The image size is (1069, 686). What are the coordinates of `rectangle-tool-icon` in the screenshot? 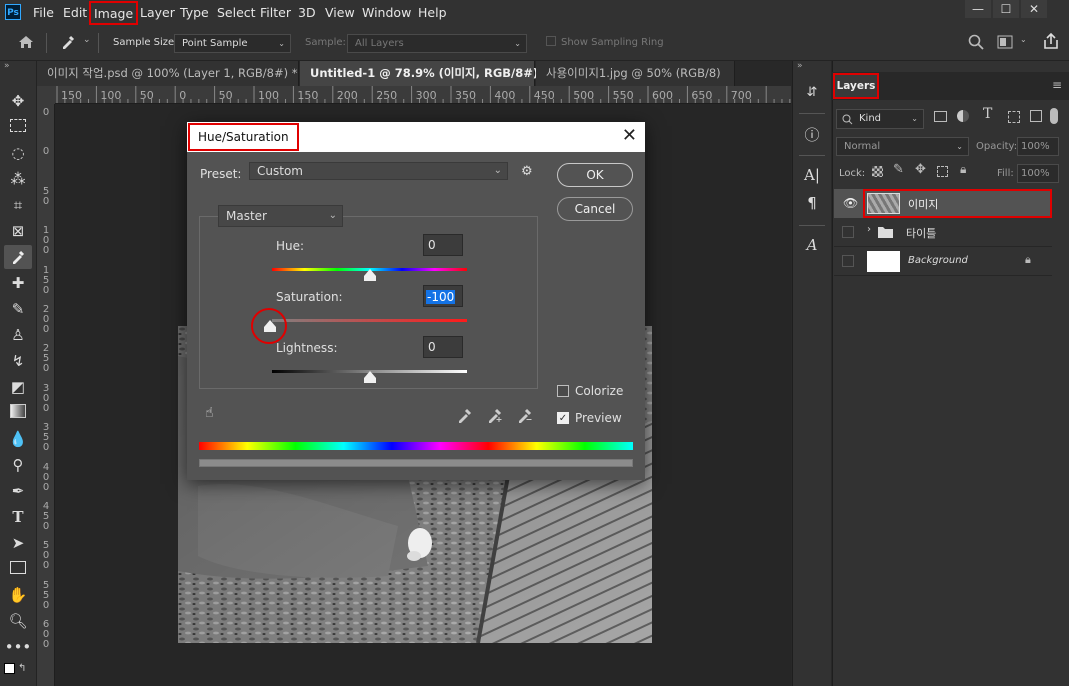 It's located at (18, 569).